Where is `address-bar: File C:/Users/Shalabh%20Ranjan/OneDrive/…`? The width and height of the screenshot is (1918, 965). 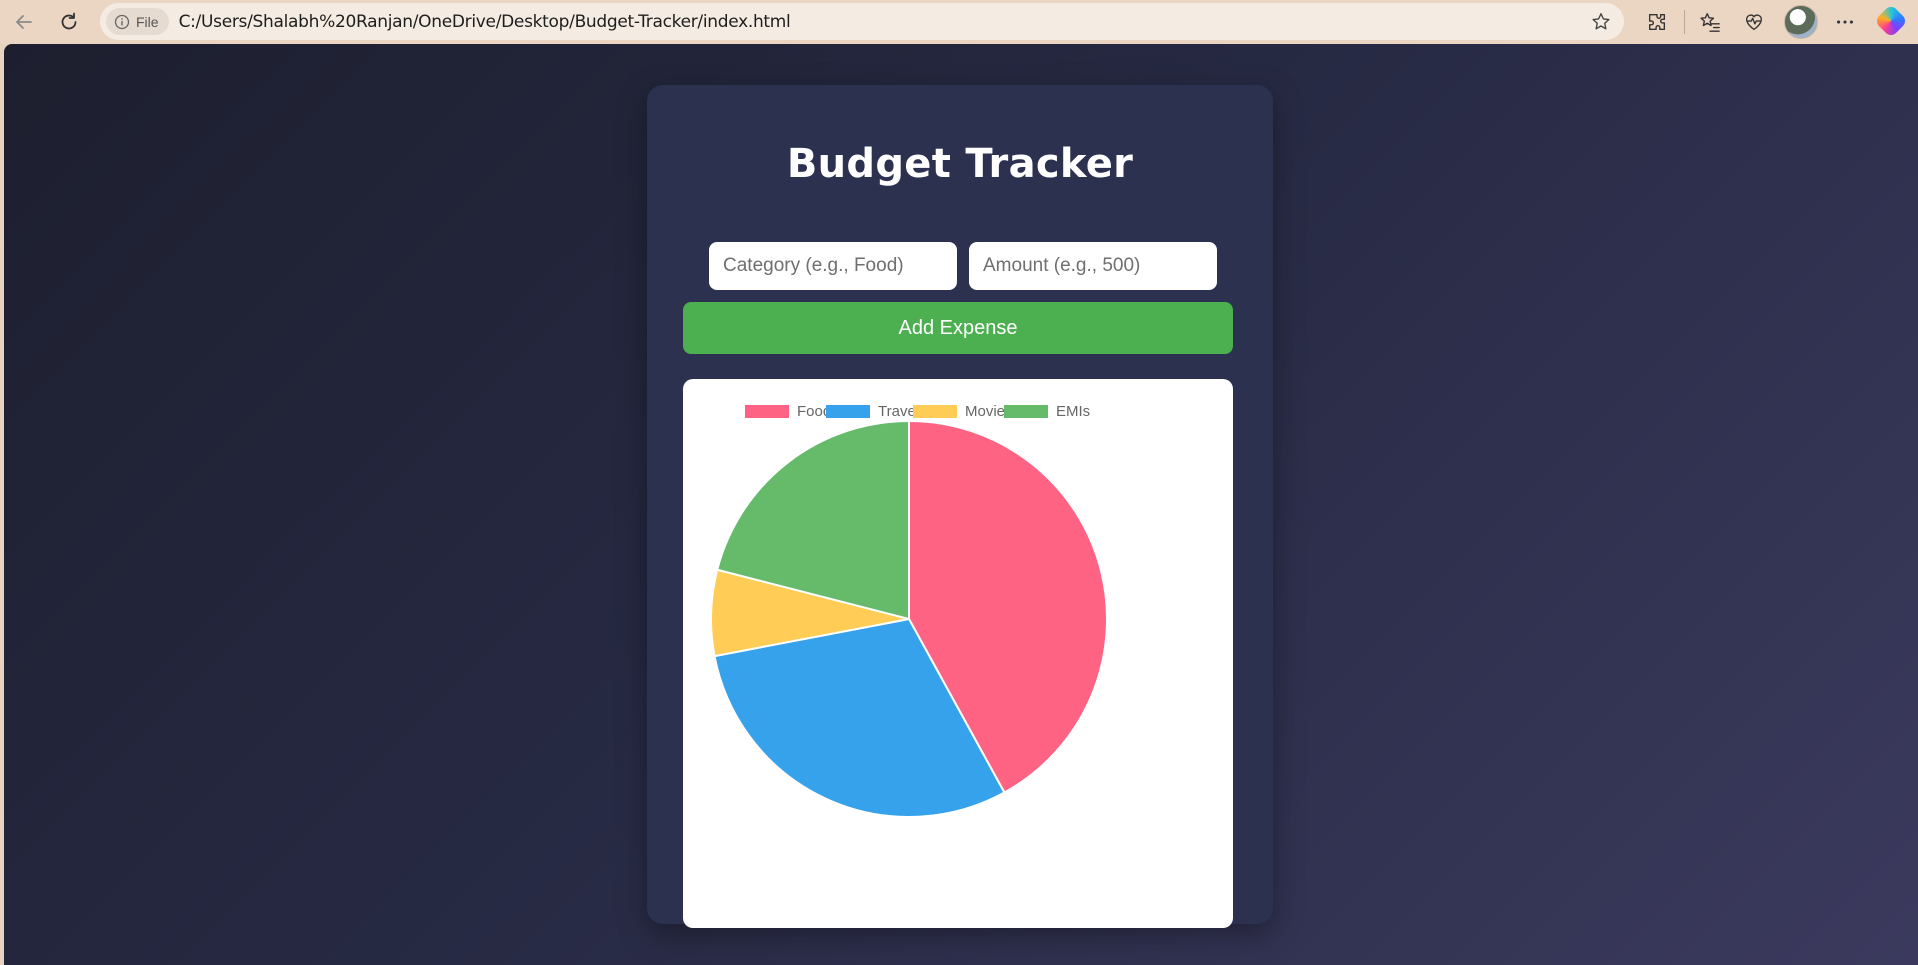 address-bar: File C:/Users/Shalabh%20Ranjan/OneDrive/… is located at coordinates (862, 21).